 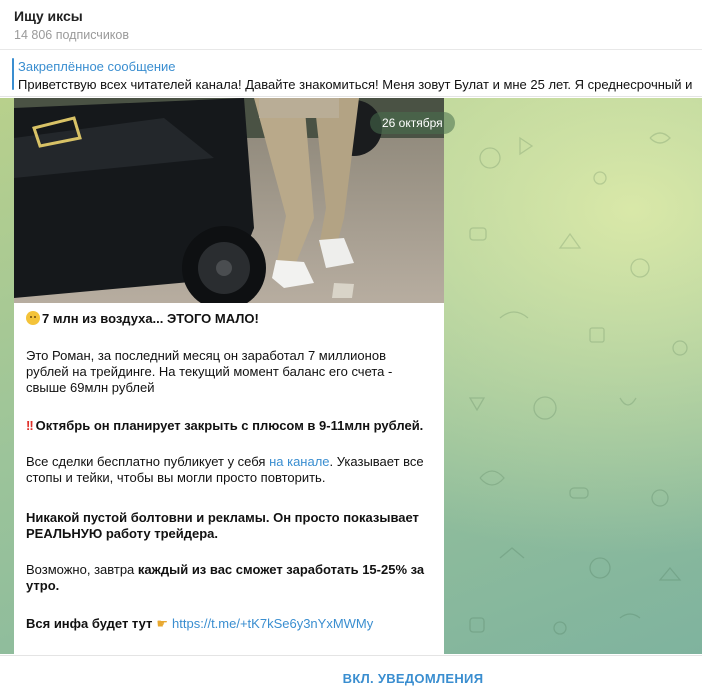 I want to click on channel-link: на канале, so click(x=299, y=461).